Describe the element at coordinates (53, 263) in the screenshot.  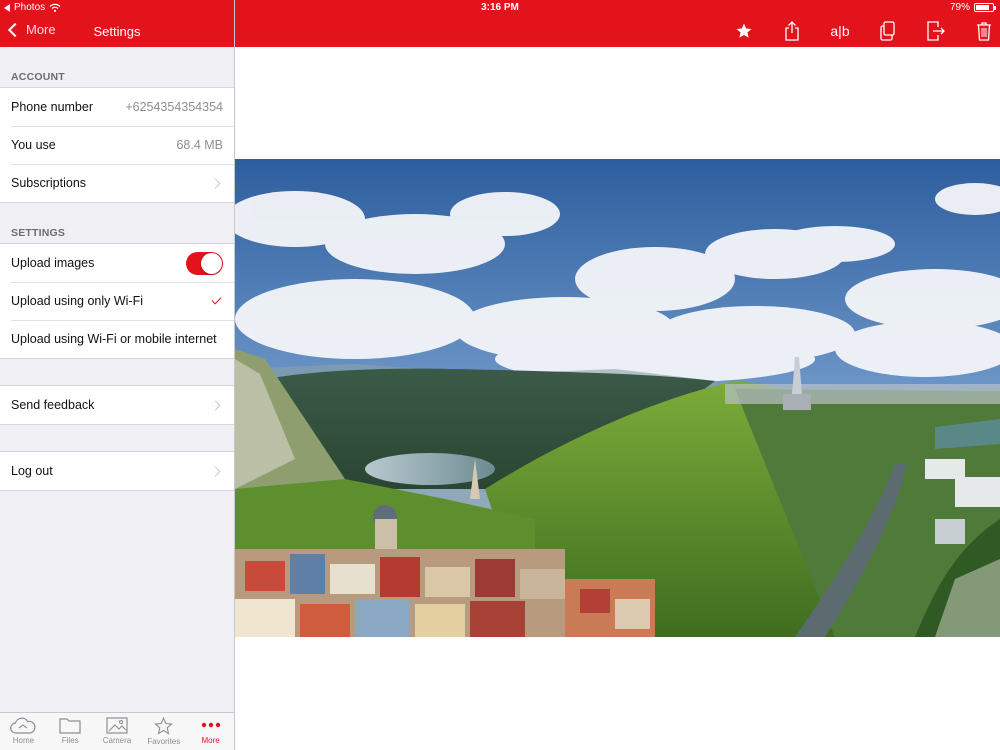
I see `upload-images-label: Upload images` at that location.